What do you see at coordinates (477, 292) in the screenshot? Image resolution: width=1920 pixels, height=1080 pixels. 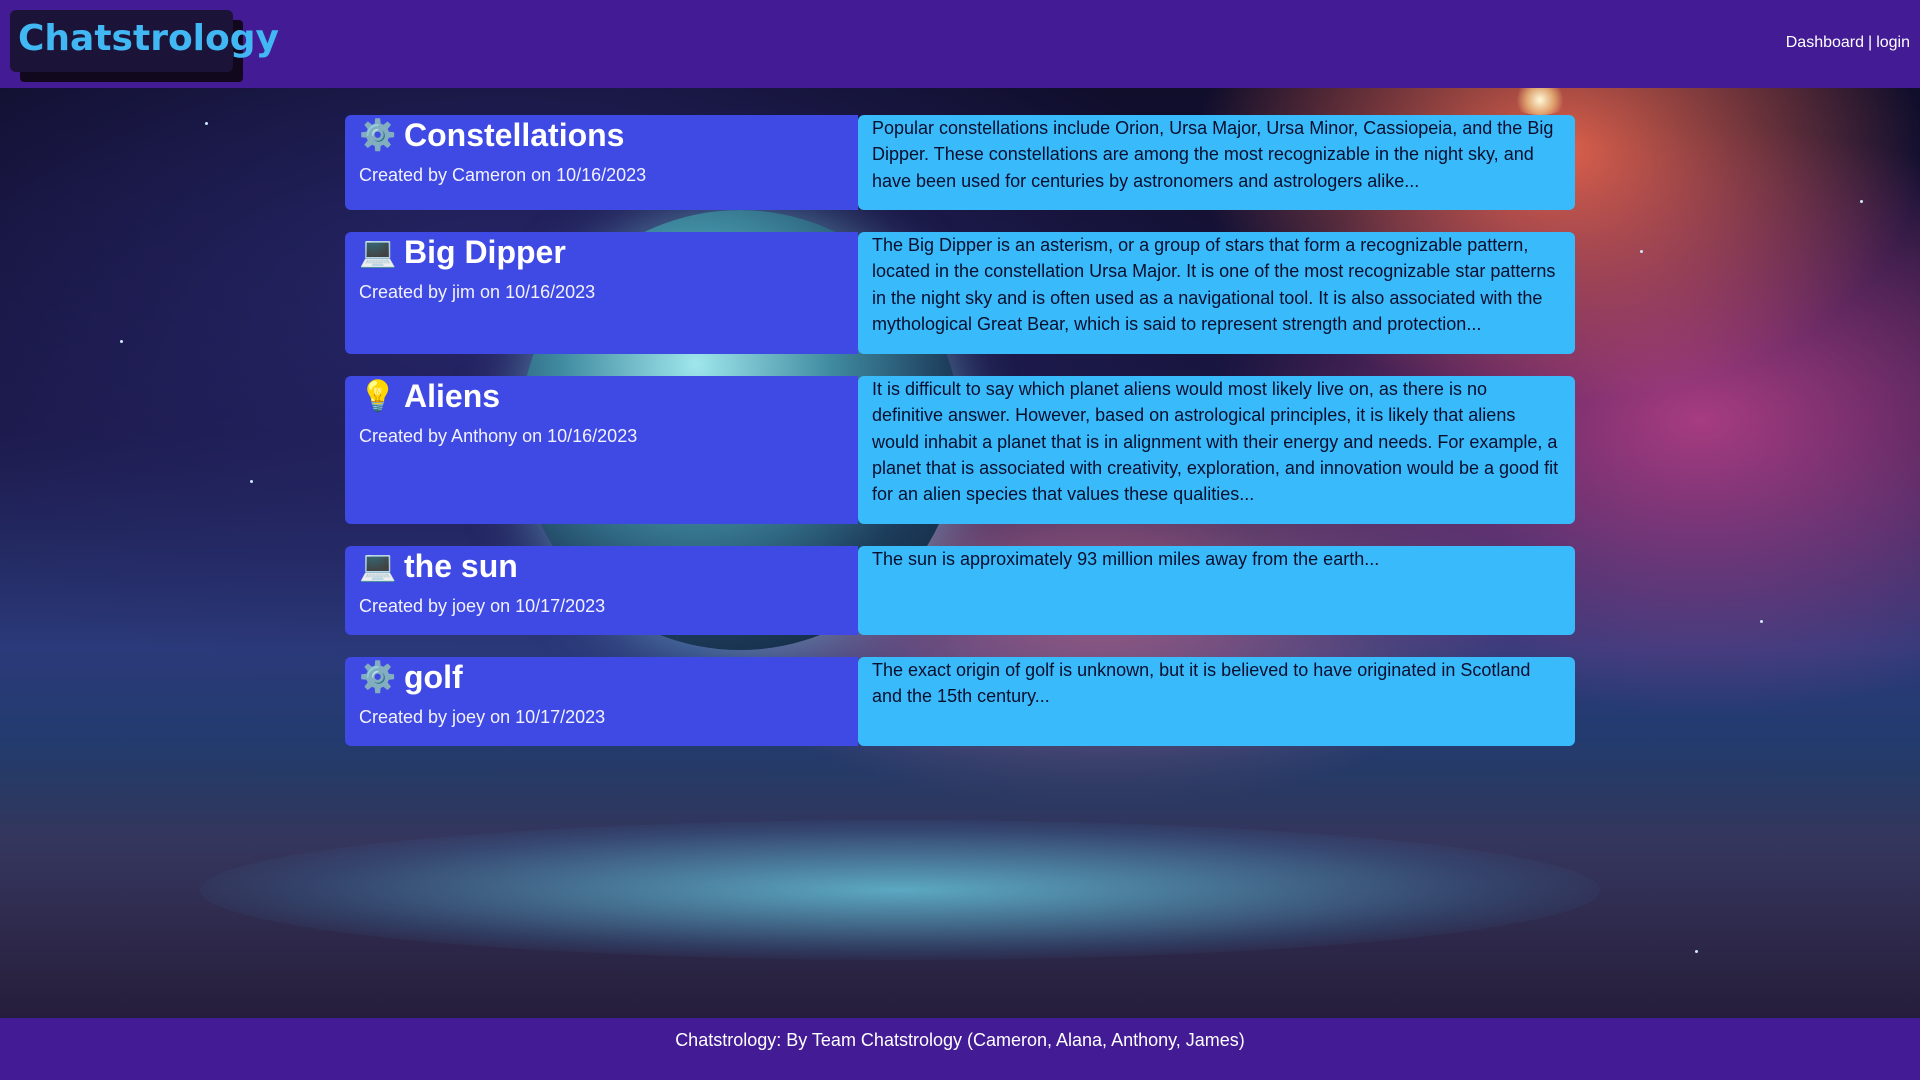 I see `post-meta: Created by jim on 10/16/2023` at bounding box center [477, 292].